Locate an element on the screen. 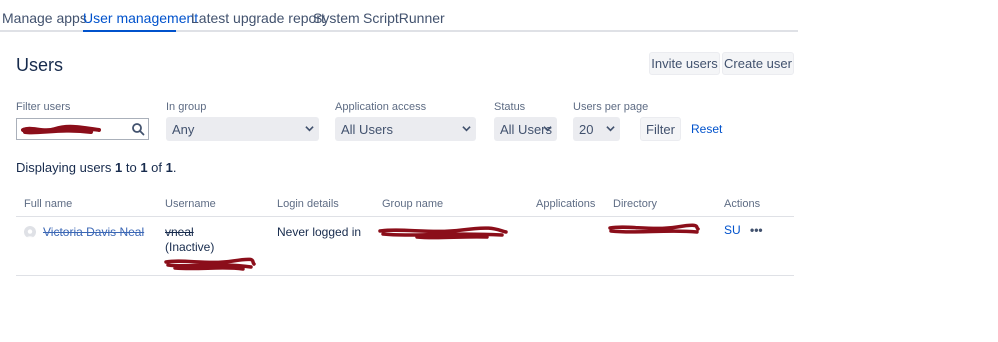 The height and width of the screenshot is (342, 998). tab-user-management: User management is located at coordinates (140, 18).